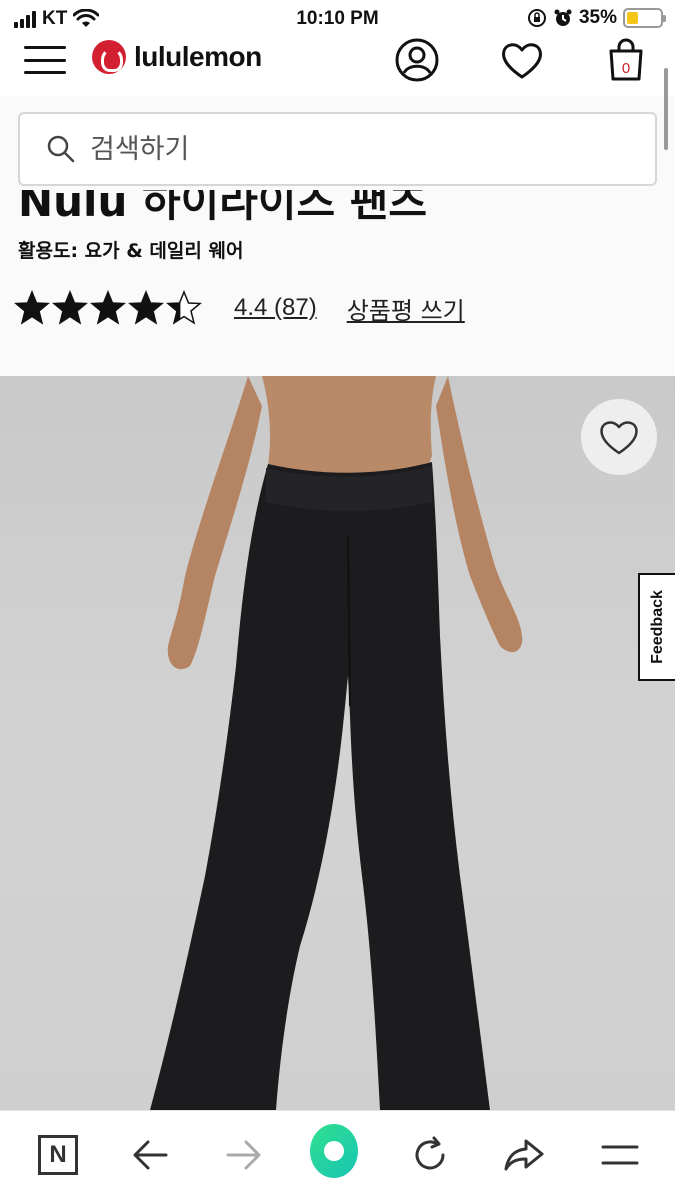  I want to click on product-wishlist-button, so click(619, 437).